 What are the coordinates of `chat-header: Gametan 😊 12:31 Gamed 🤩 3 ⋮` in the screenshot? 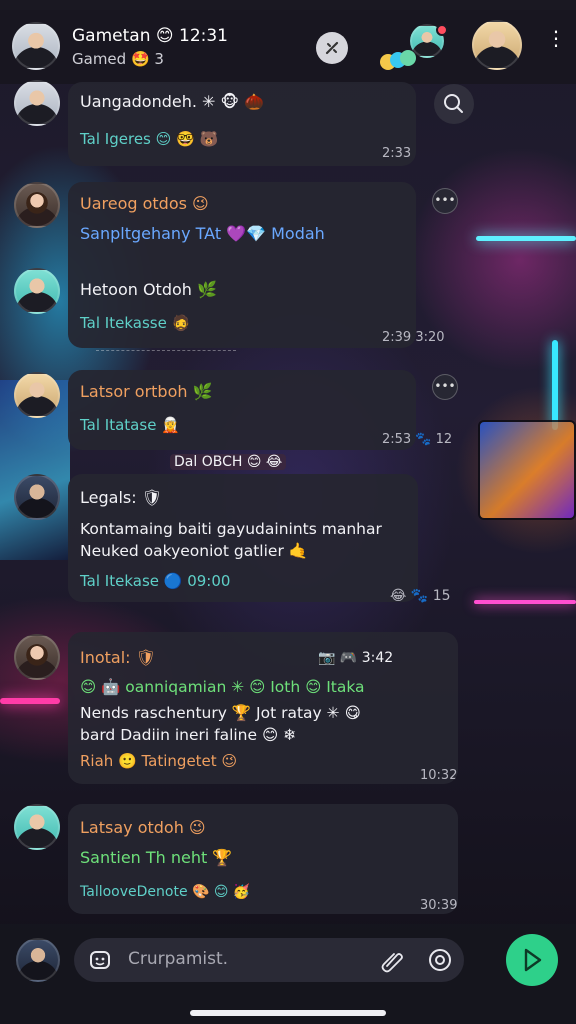 It's located at (288, 47).